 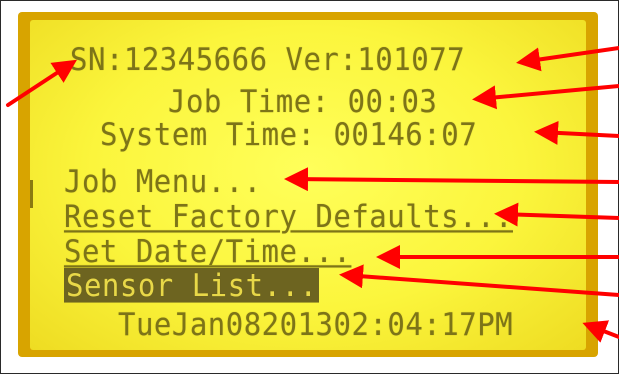 I want to click on datetime-line: TueJan08201302:04:17PM, so click(x=316, y=324).